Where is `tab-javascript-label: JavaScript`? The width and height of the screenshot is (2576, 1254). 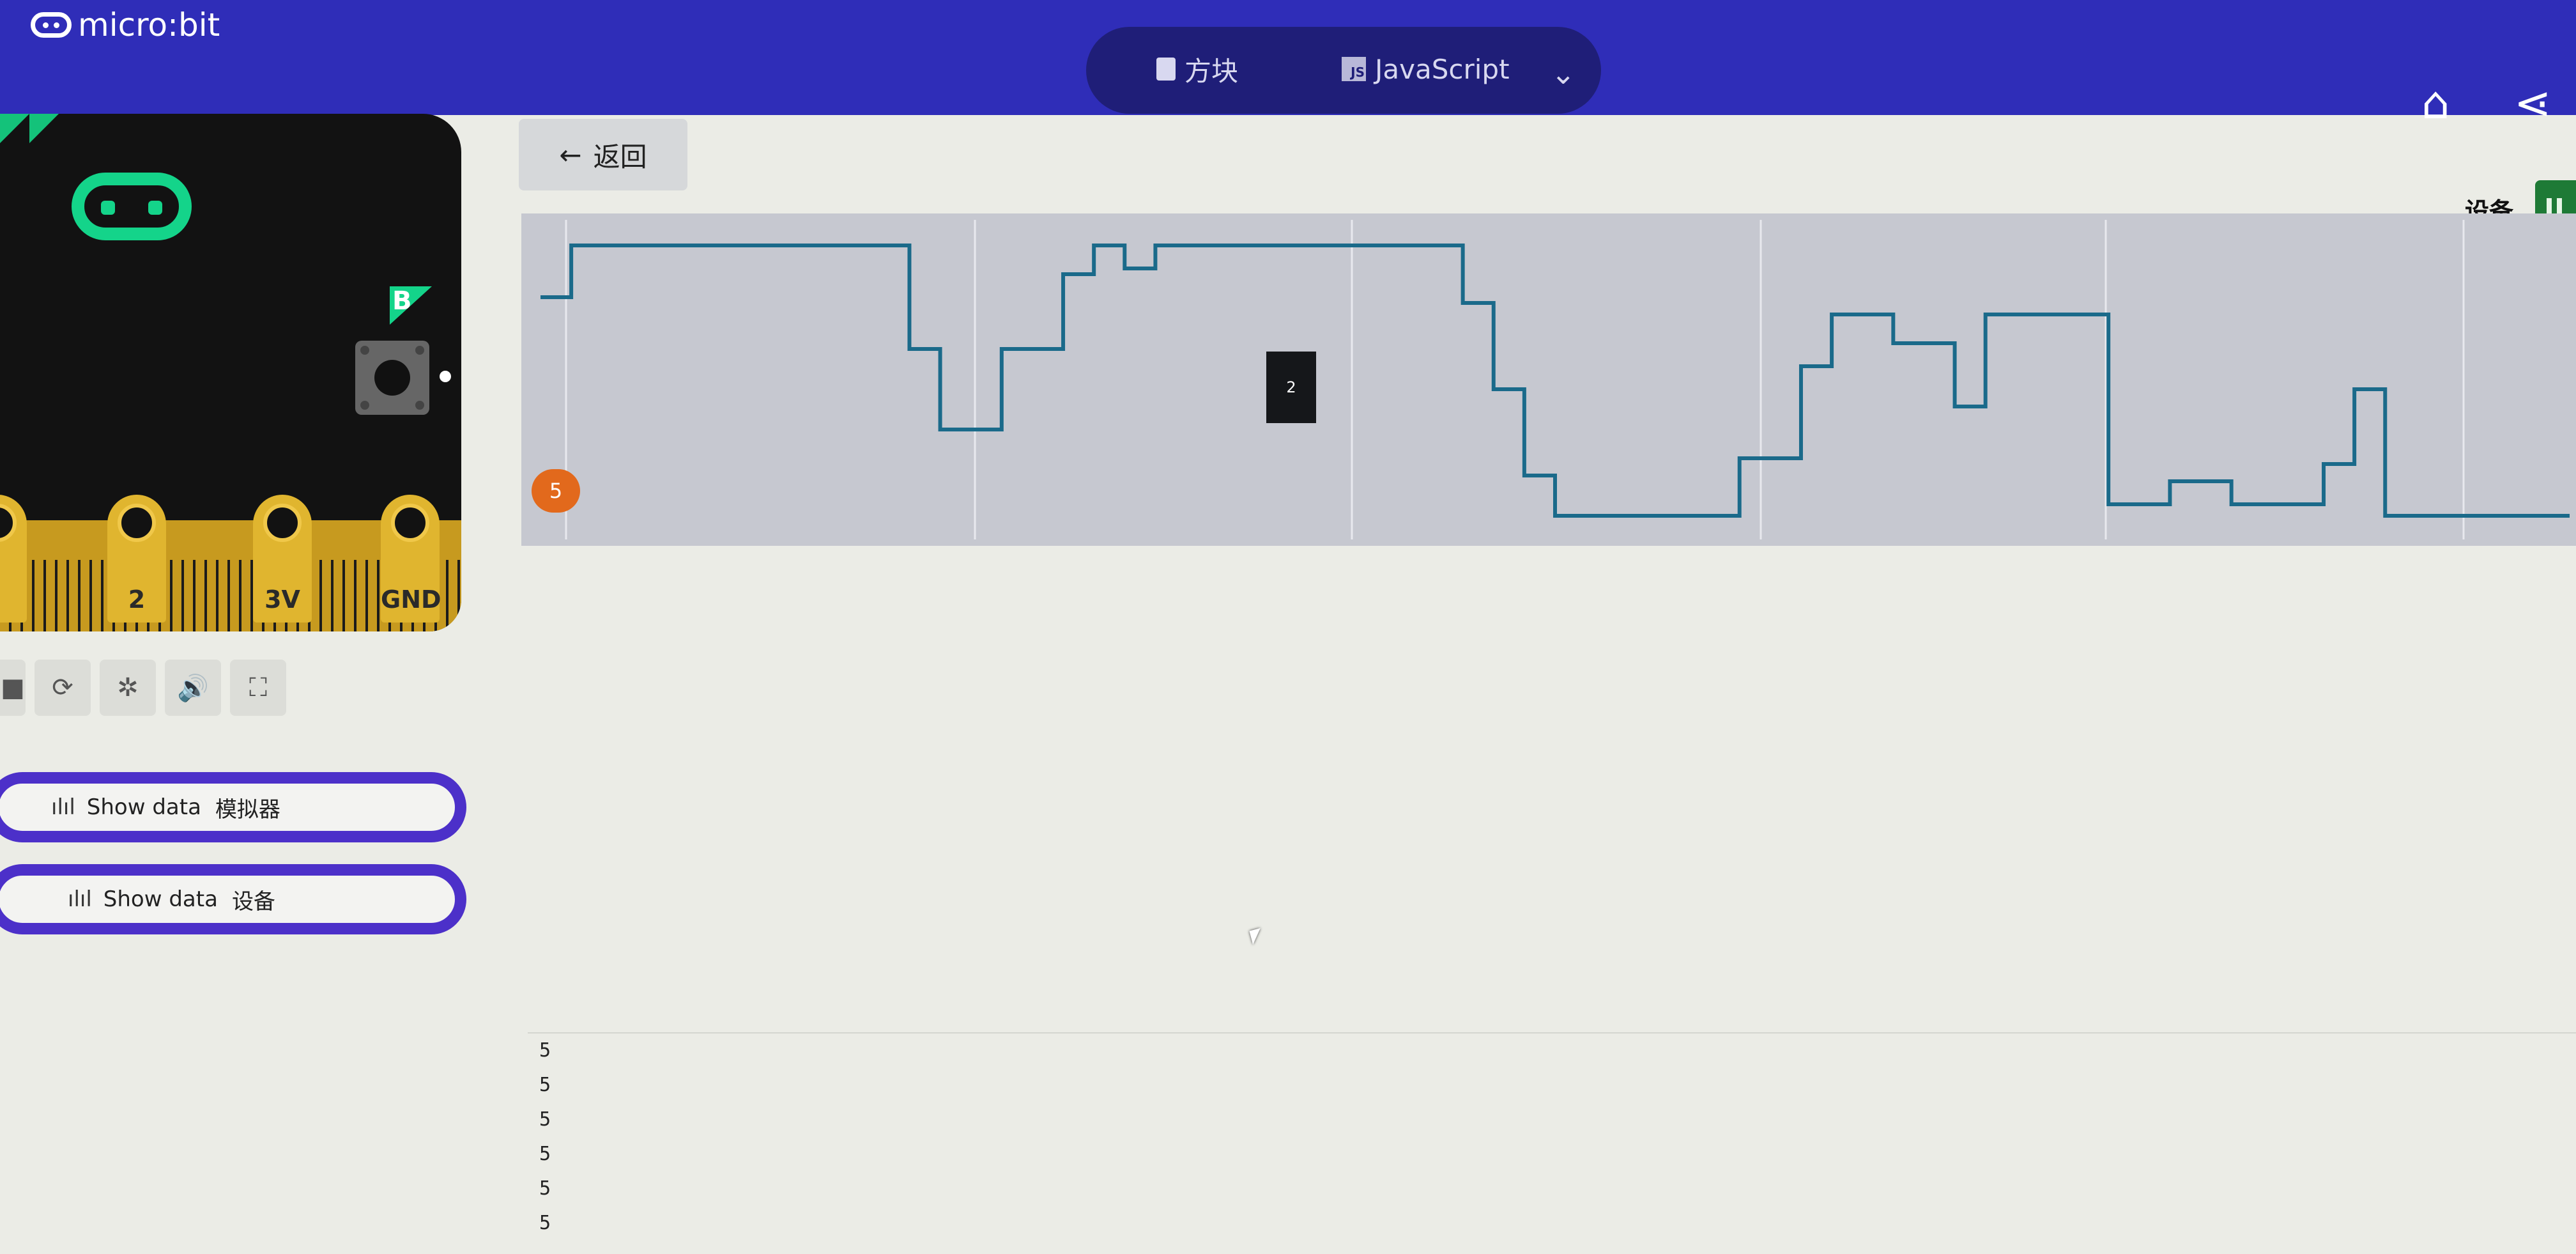
tab-javascript-label: JavaScript is located at coordinates (1442, 69).